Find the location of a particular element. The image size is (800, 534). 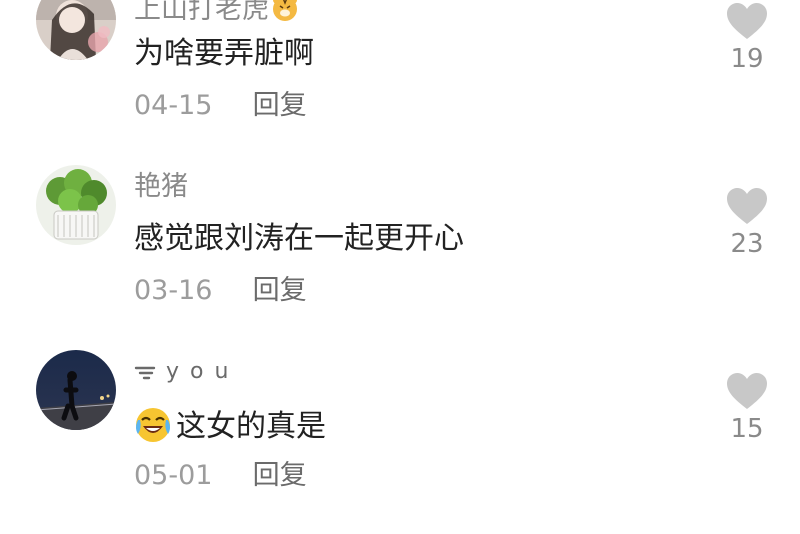

comment-text: 为啥要弄脏啊 is located at coordinates (224, 53).